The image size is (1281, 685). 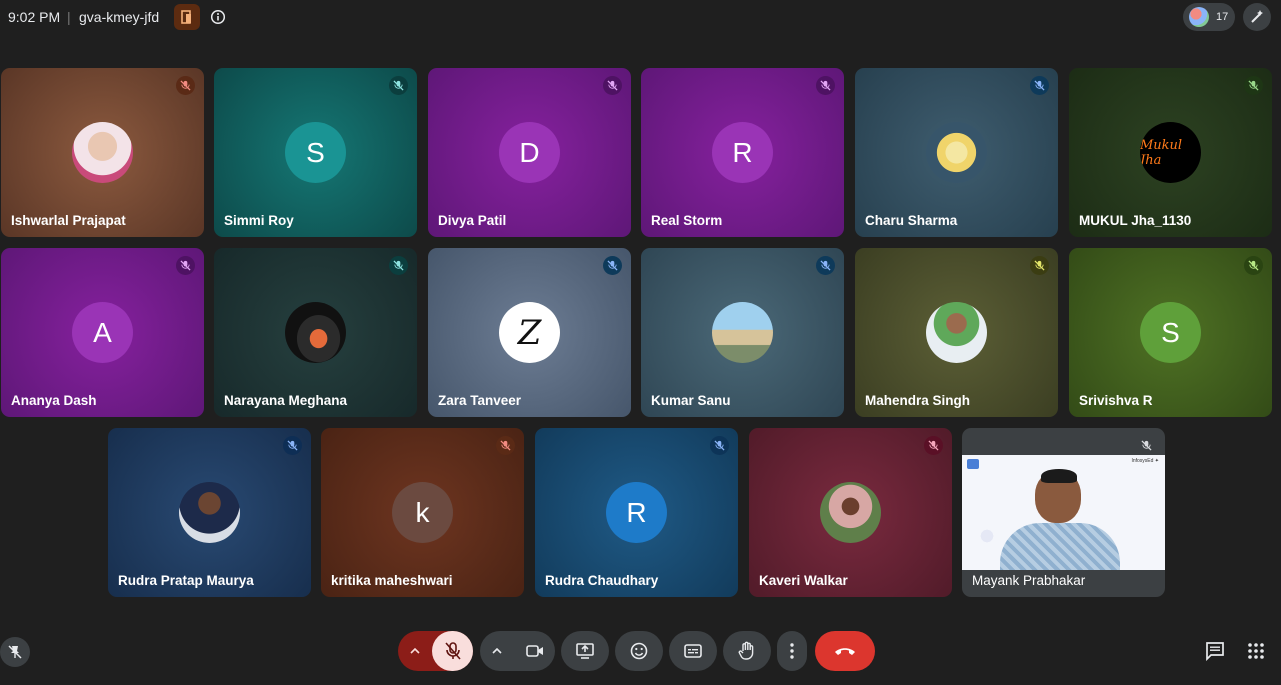 I want to click on mic-off-icon, so click(x=452, y=651).